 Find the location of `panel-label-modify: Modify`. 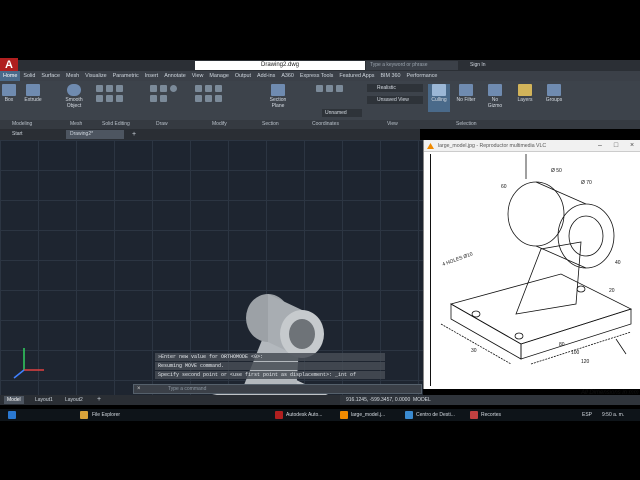

panel-label-modify: Modify is located at coordinates (219, 124).